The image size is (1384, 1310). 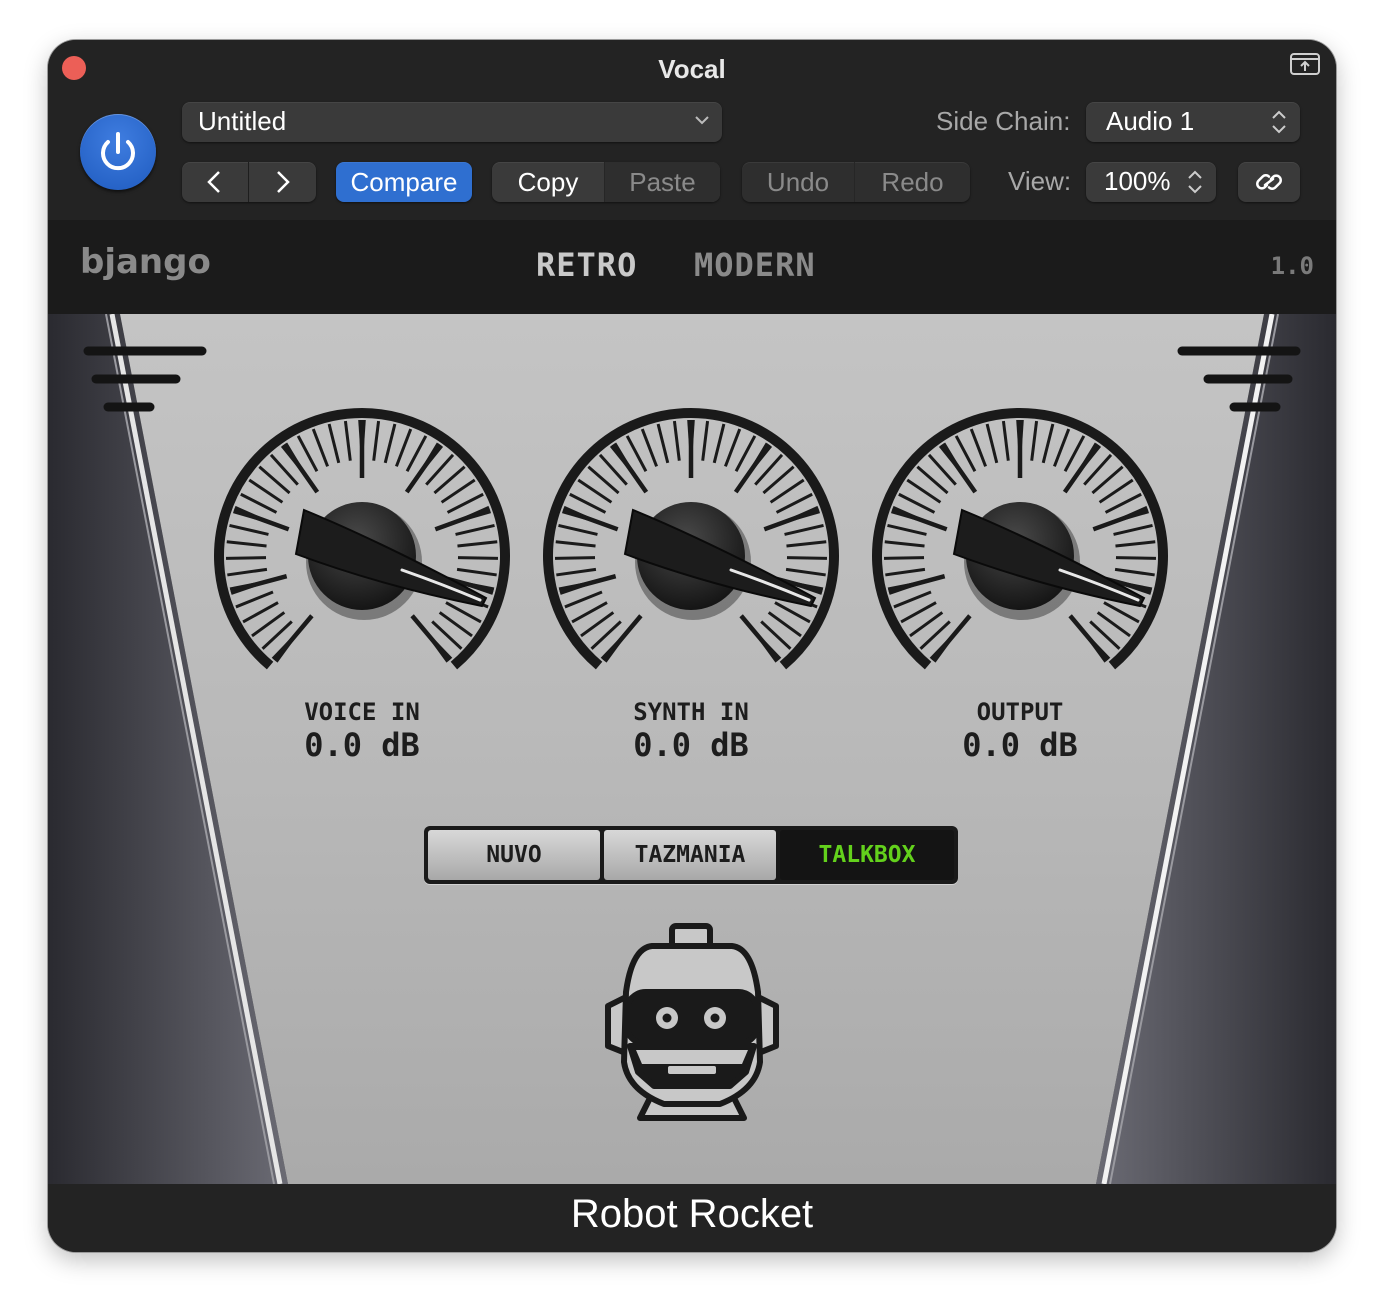 I want to click on output-knob, so click(x=1020, y=541).